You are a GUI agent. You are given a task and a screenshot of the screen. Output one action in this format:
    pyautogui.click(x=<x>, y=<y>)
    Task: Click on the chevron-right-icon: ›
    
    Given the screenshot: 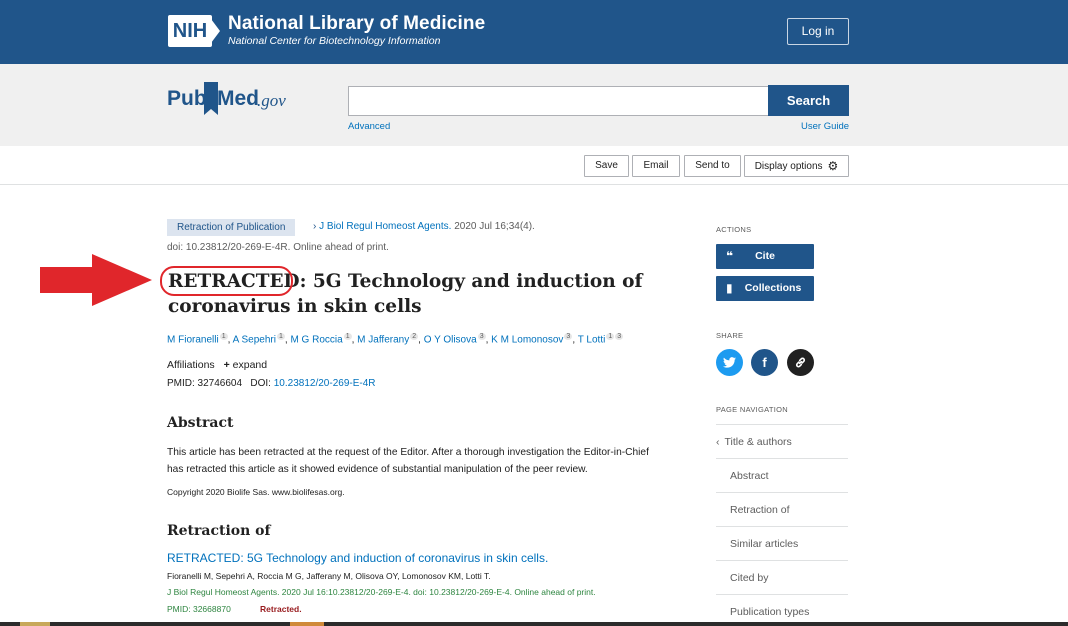 What is the action you would take?
    pyautogui.click(x=315, y=226)
    